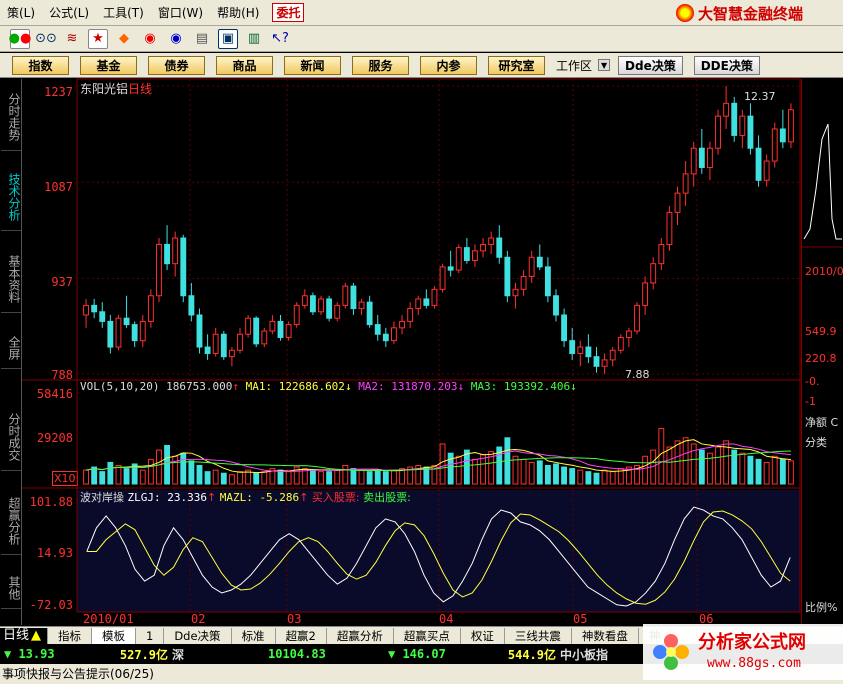  What do you see at coordinates (671, 652) in the screenshot?
I see `flower-logo-icon` at bounding box center [671, 652].